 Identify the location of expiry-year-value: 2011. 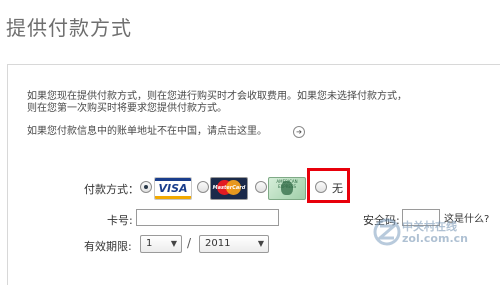
(218, 243).